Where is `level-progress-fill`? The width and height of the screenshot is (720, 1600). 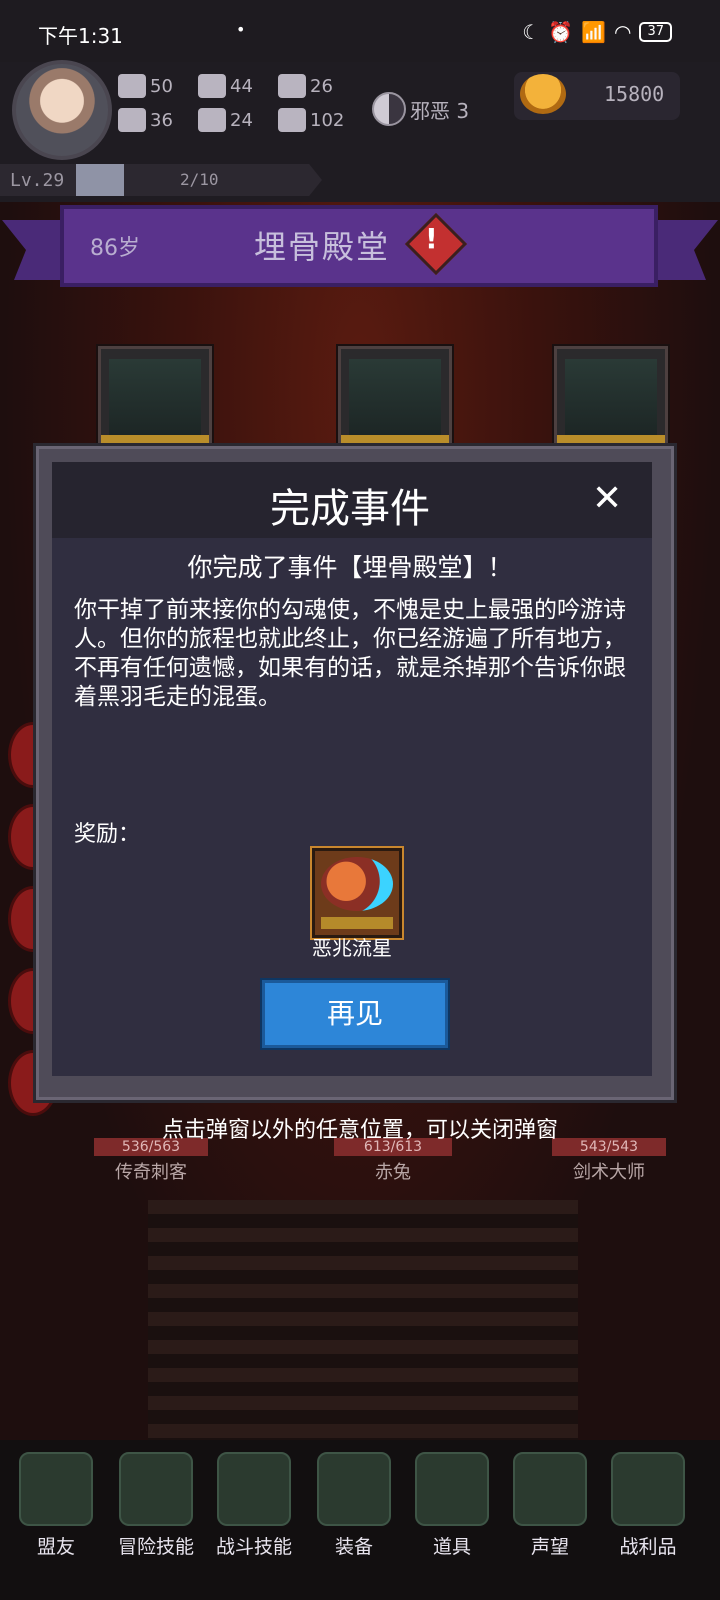 level-progress-fill is located at coordinates (100, 180).